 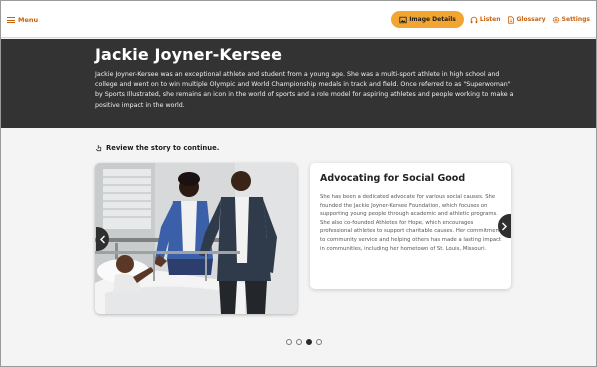 I want to click on image-icon, so click(x=403, y=19).